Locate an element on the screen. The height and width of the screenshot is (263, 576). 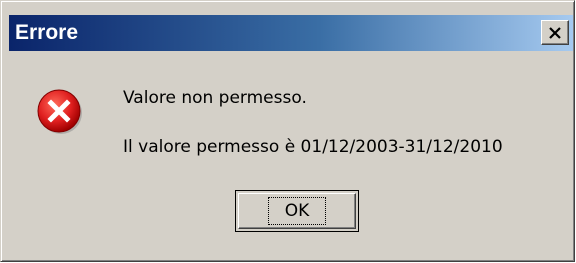
ok-button-face: OK is located at coordinates (297, 211).